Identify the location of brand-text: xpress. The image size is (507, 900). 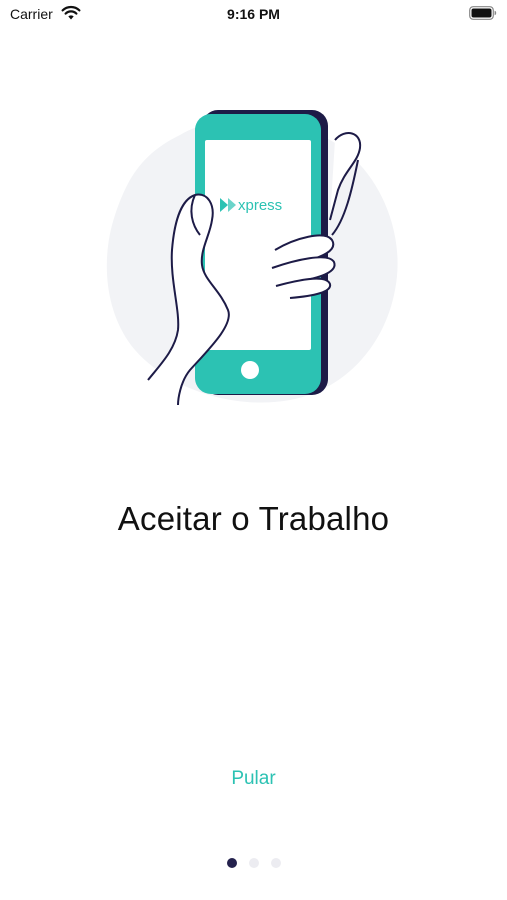
(260, 205).